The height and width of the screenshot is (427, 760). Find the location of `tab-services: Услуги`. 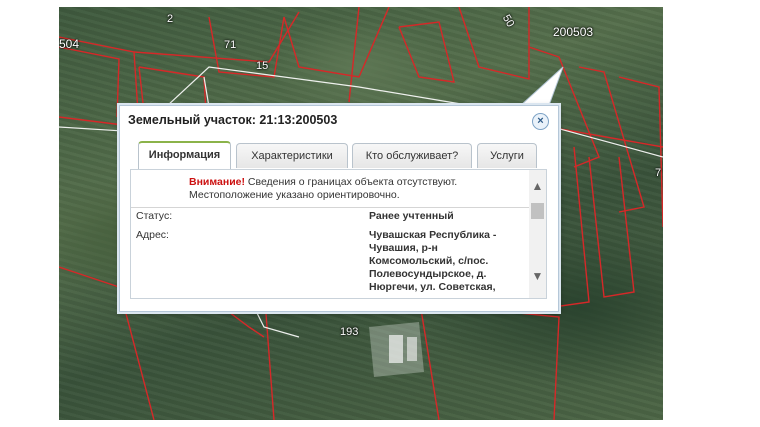

tab-services: Услуги is located at coordinates (507, 155).